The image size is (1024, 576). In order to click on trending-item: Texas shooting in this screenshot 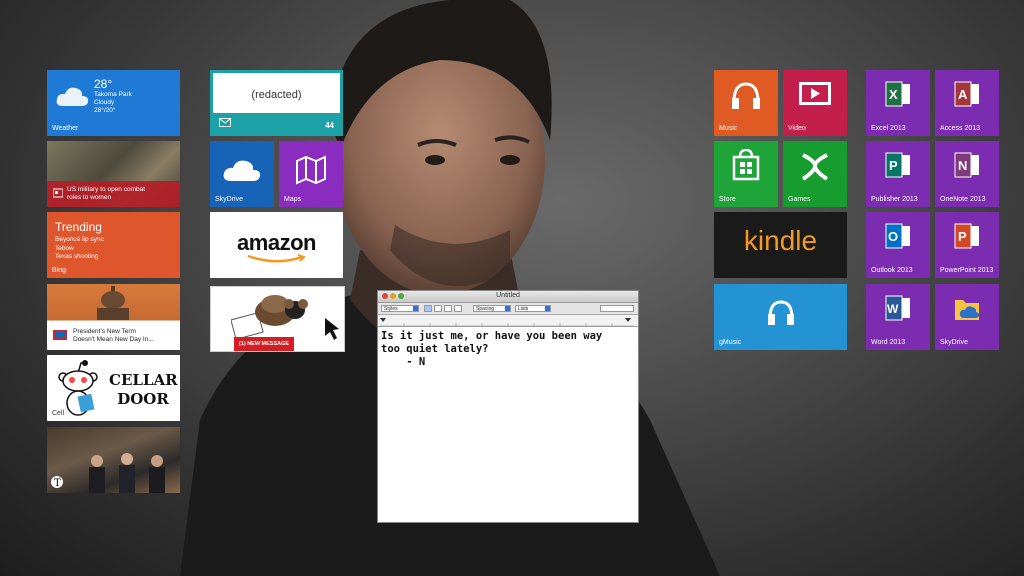, I will do `click(77, 256)`.